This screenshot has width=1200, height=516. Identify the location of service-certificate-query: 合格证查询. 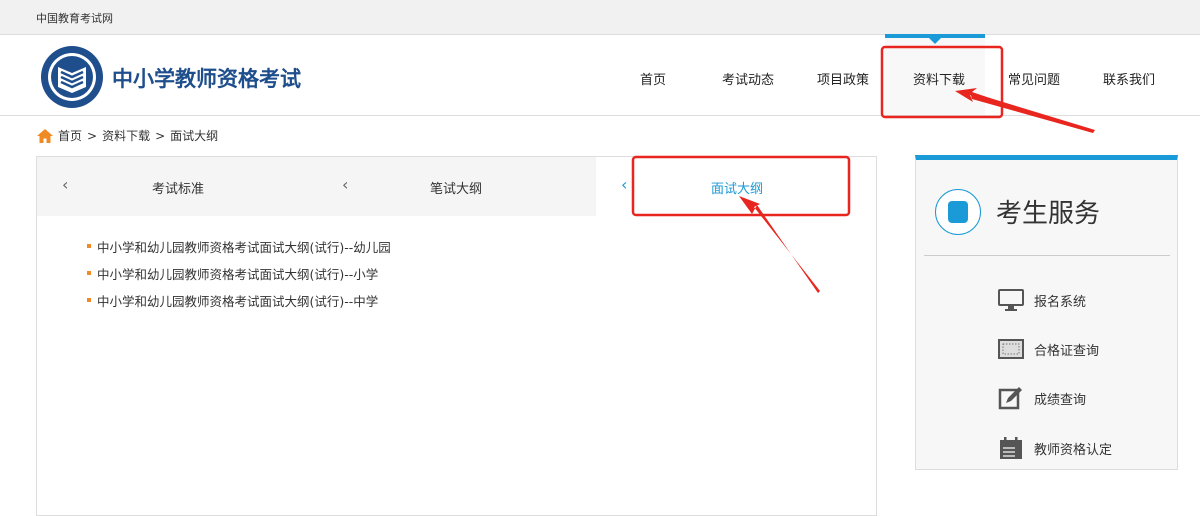
(1048, 349).